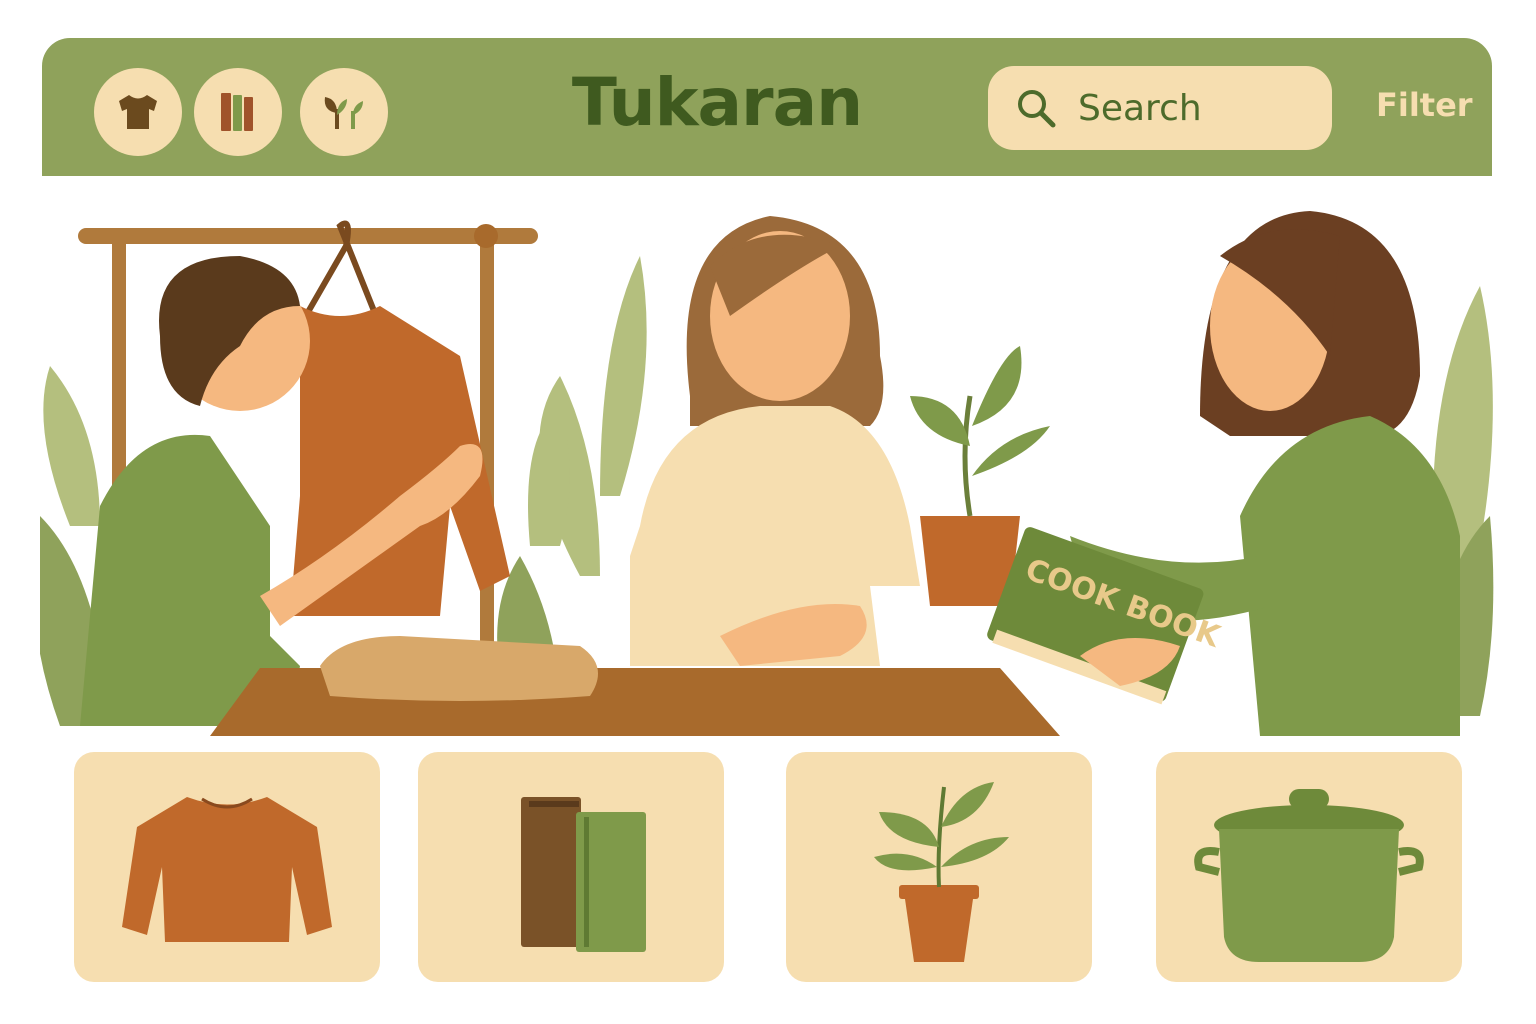 This screenshot has width=1536, height=1024. What do you see at coordinates (775, 441) in the screenshot?
I see `woman-center-figure` at bounding box center [775, 441].